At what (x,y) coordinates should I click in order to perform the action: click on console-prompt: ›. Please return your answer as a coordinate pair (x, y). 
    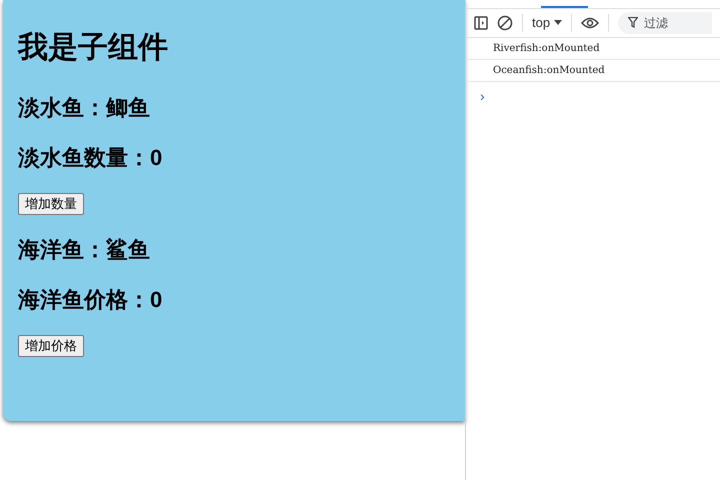
    Looking at the image, I should click on (593, 94).